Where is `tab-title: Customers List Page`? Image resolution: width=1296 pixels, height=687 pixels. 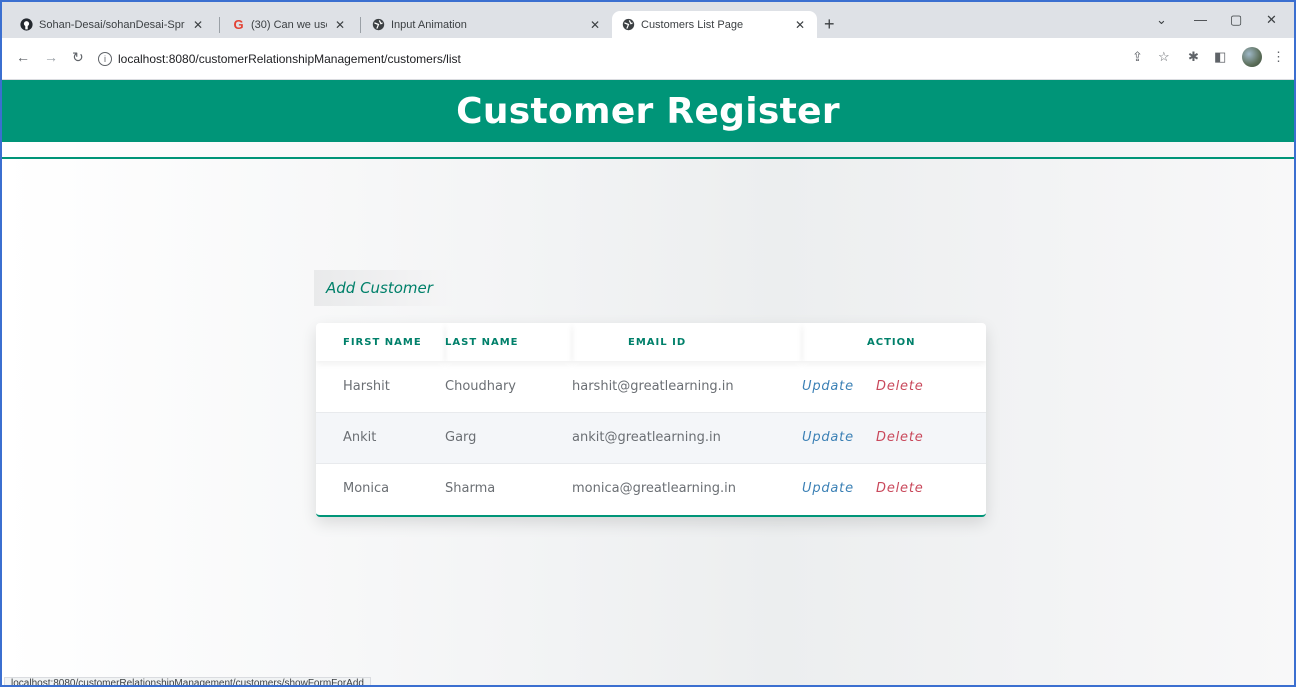 tab-title: Customers List Page is located at coordinates (692, 24).